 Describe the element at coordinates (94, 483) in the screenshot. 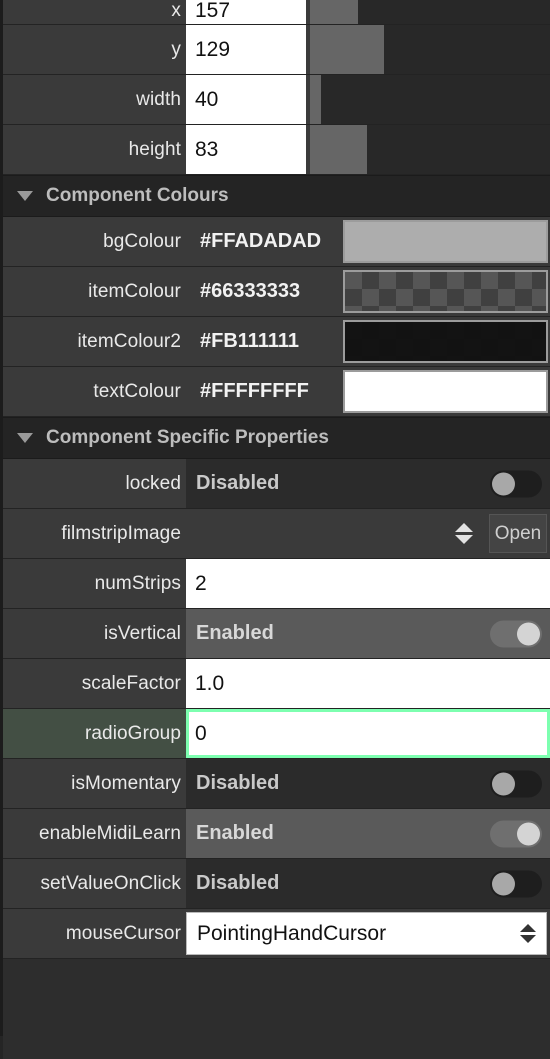

I see `property-label-locked: locked` at that location.